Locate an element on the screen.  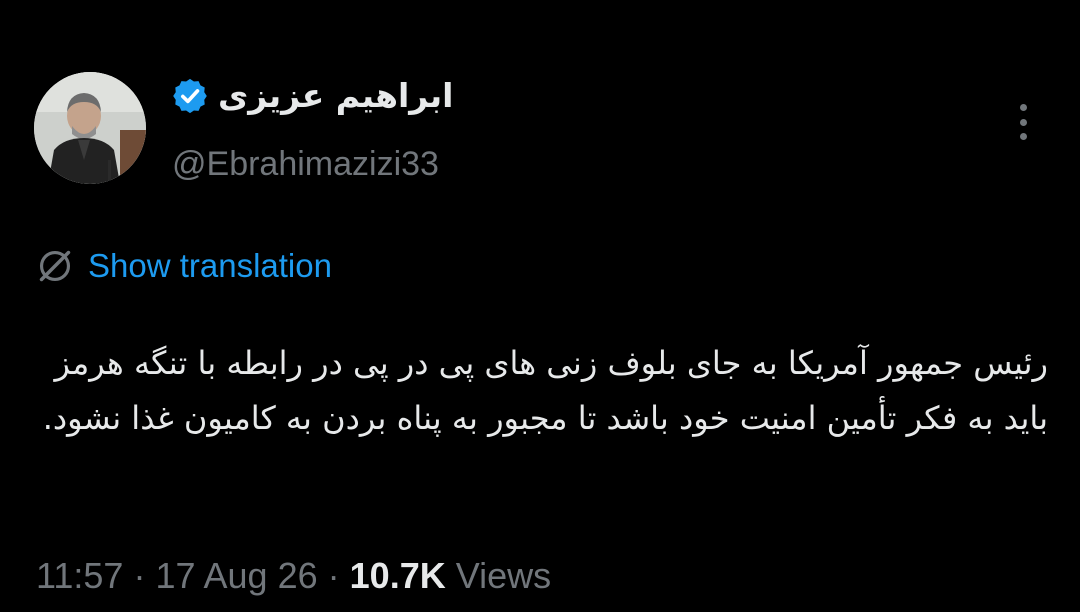
show-translation-button: Show translation is located at coordinates (184, 266).